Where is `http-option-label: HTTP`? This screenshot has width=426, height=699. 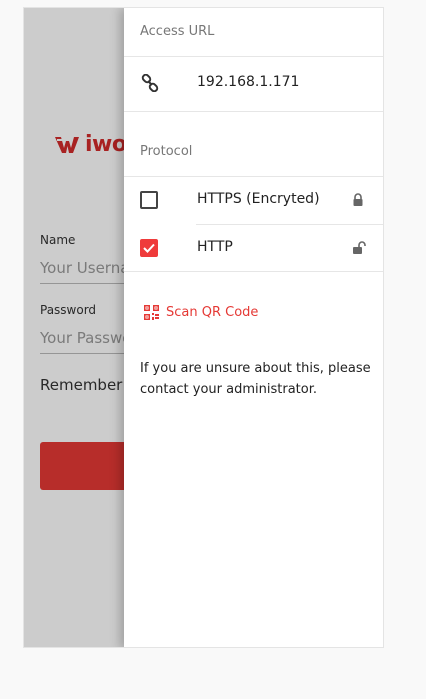
http-option-label: HTTP is located at coordinates (215, 247).